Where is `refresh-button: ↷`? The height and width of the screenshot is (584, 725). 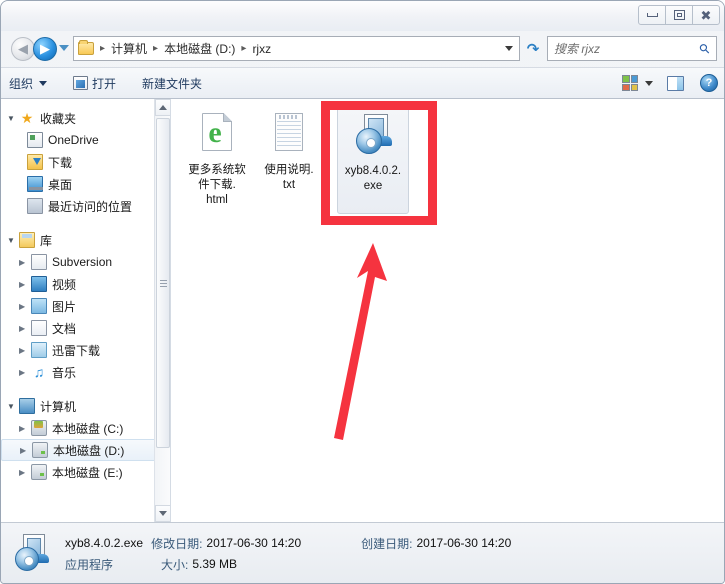
refresh-button: ↷ is located at coordinates (533, 49).